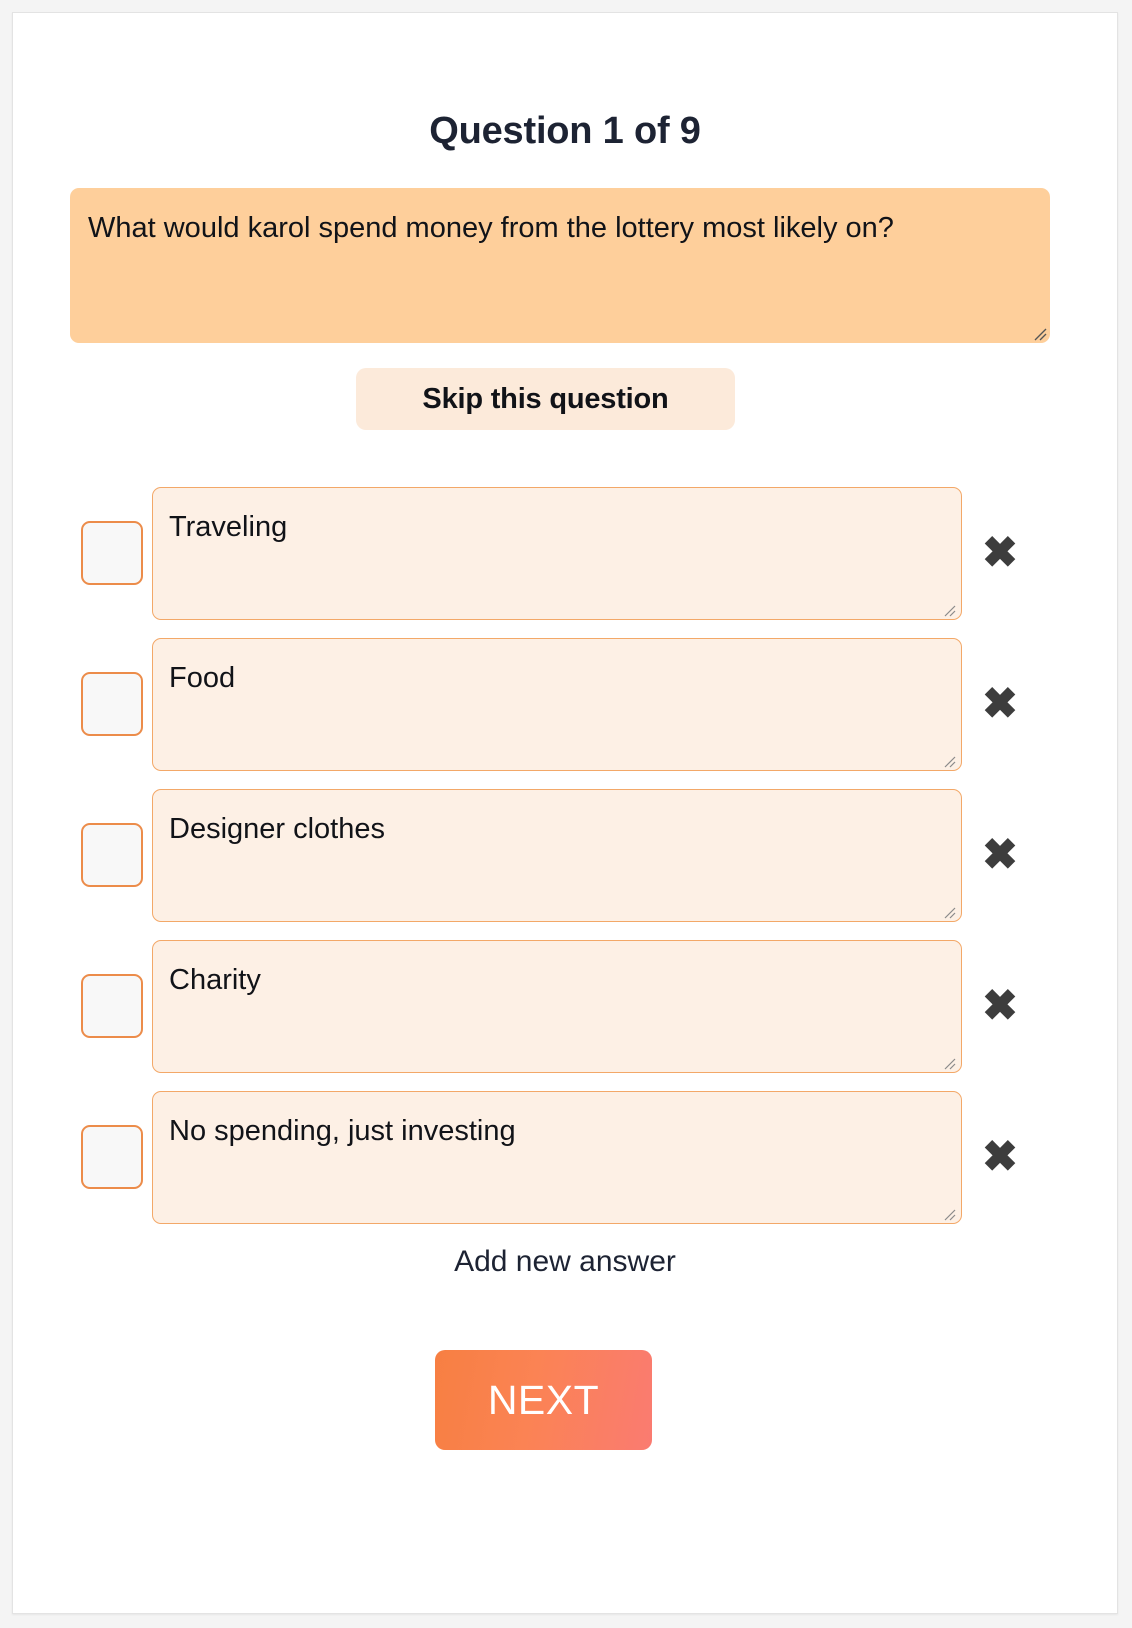 The height and width of the screenshot is (1628, 1132). I want to click on next-button: NEXT, so click(543, 1400).